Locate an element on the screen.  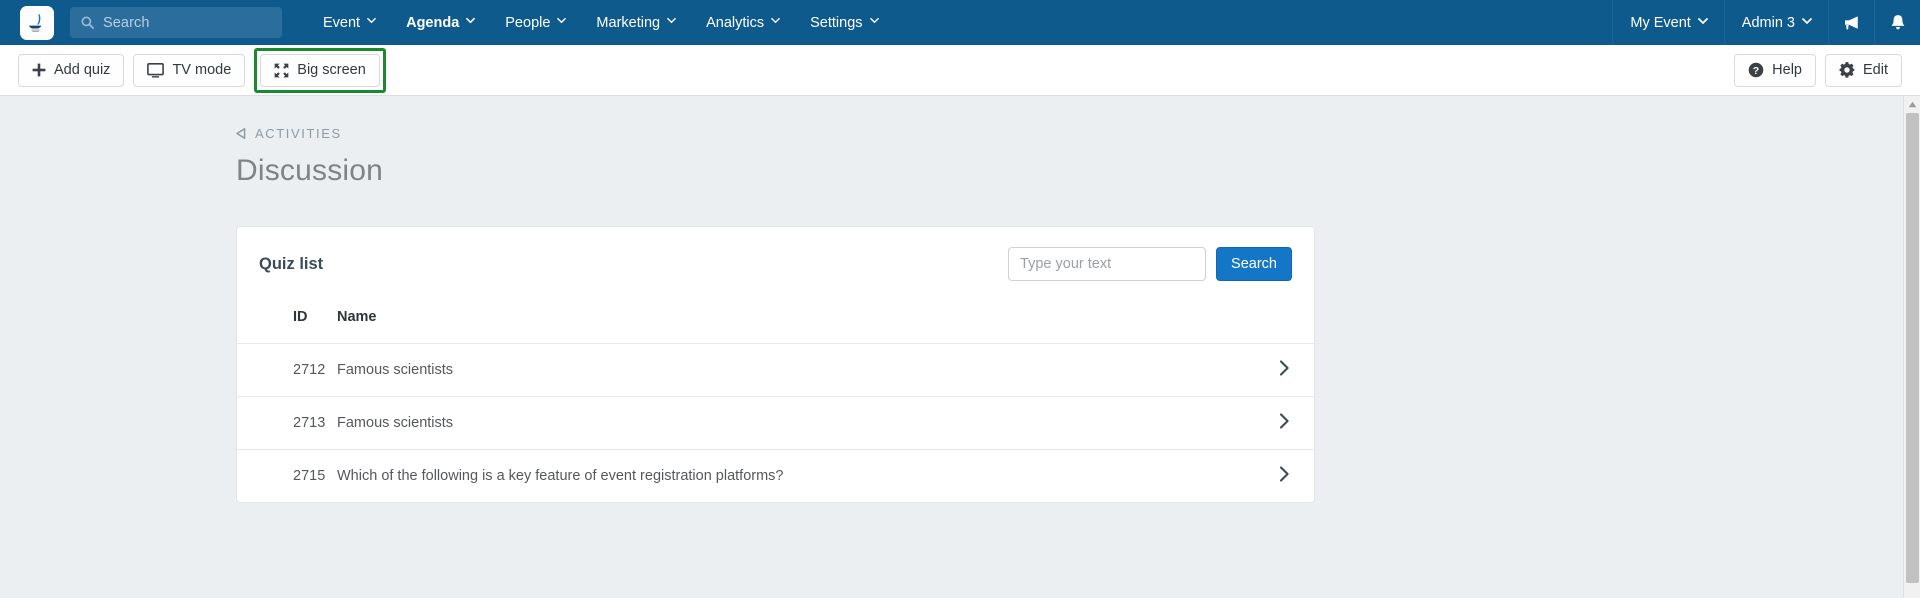
notifications-button is located at coordinates (1897, 22).